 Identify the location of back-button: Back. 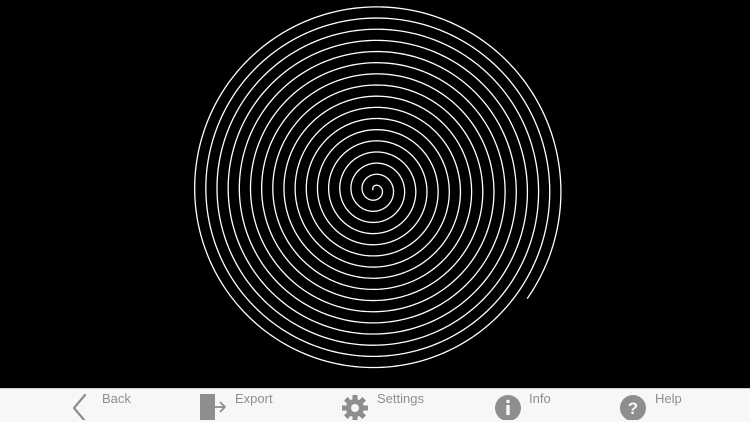
(106, 405).